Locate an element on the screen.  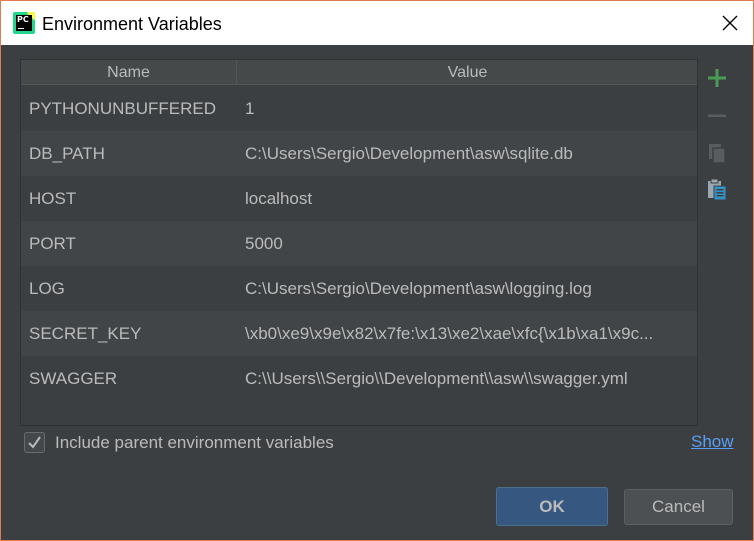
env-name-cell: PYTHONUNBUFFERED is located at coordinates (131, 108).